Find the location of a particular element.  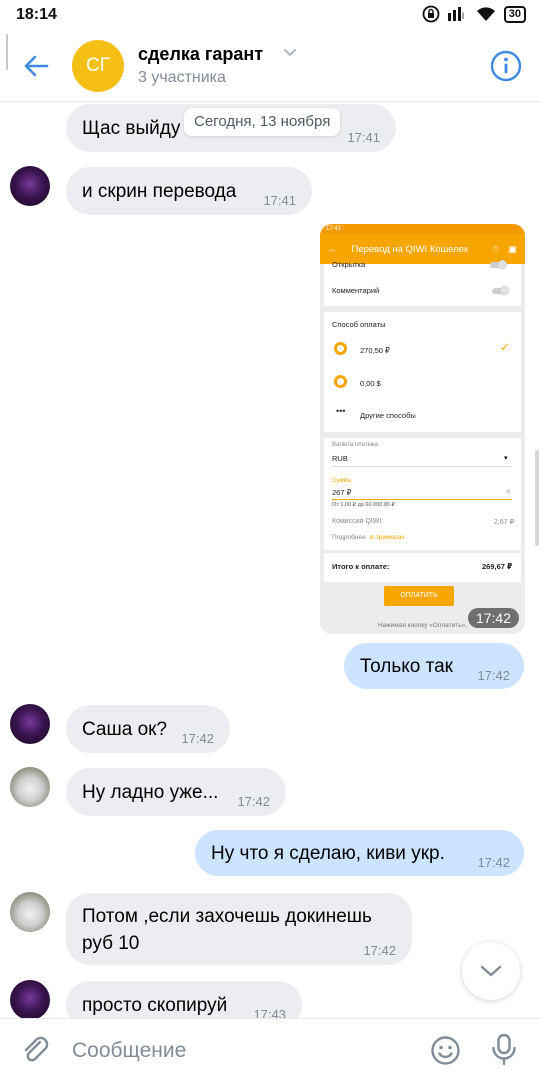

check-icon: ✓ is located at coordinates (505, 347).